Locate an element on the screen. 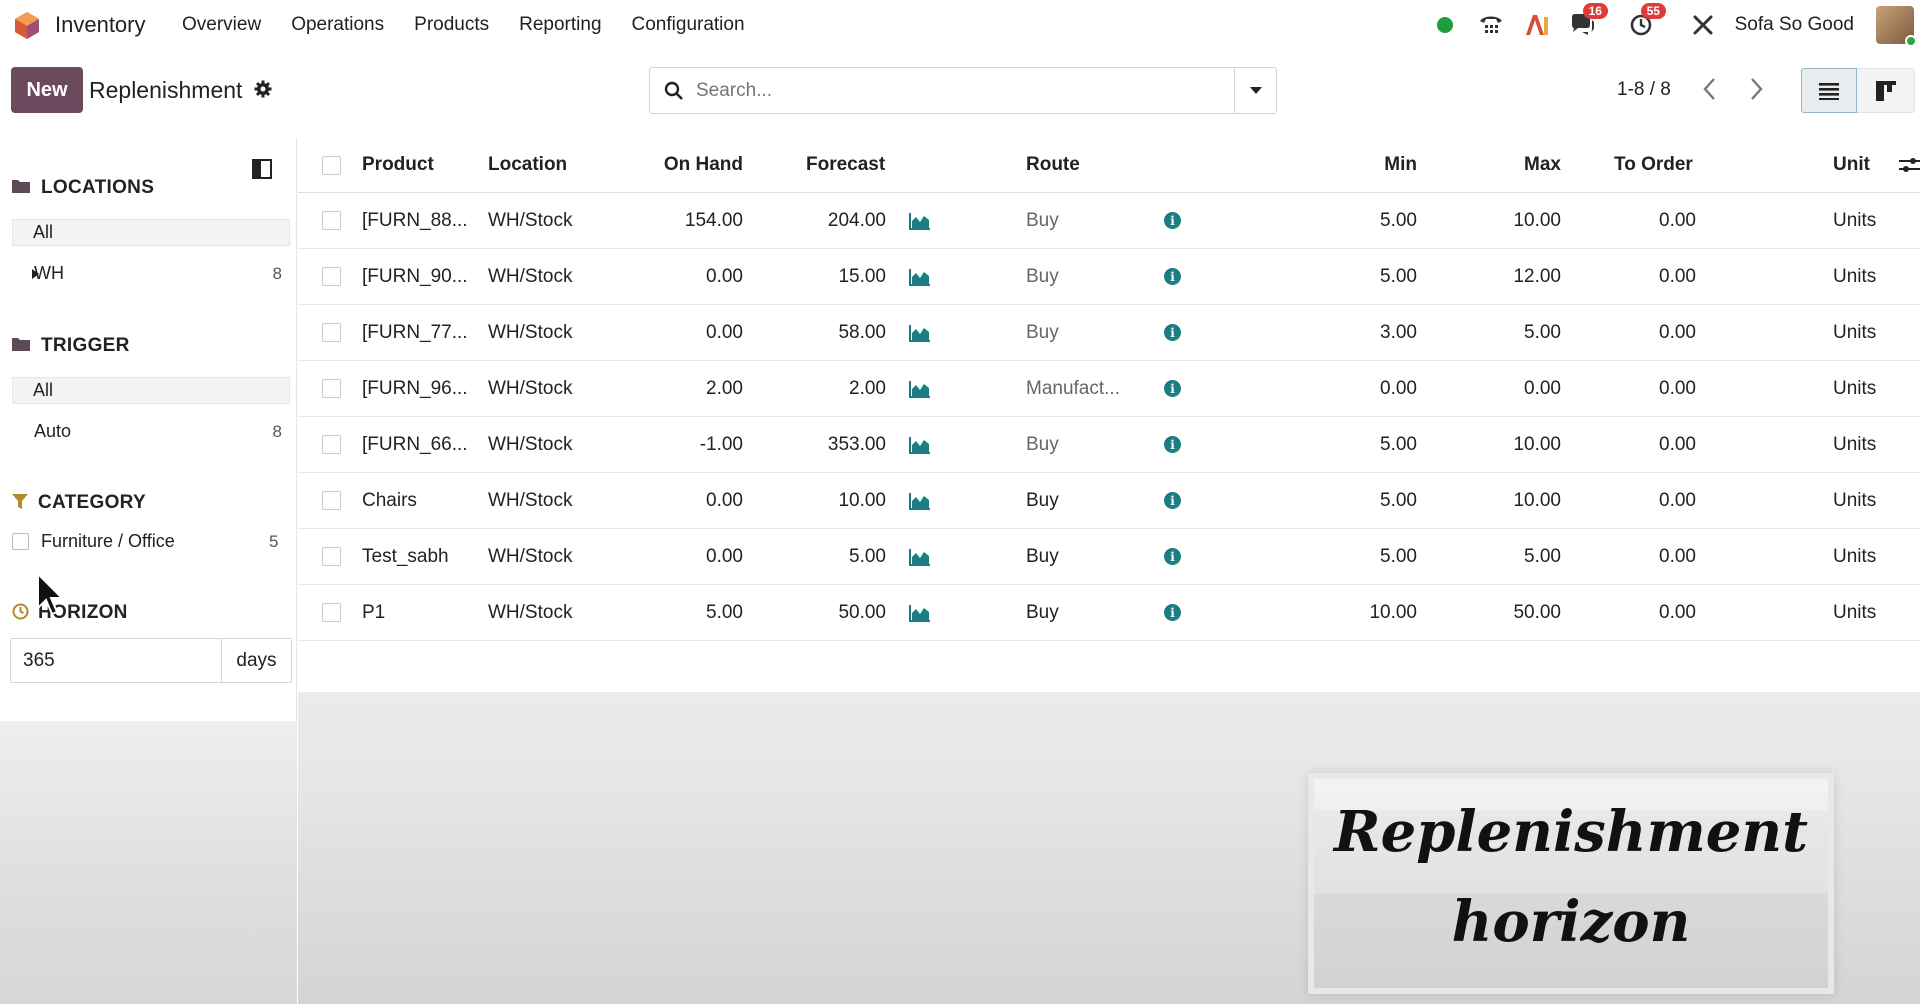 This screenshot has height=1004, width=1920. cell-route: Buy is located at coordinates (1042, 220).